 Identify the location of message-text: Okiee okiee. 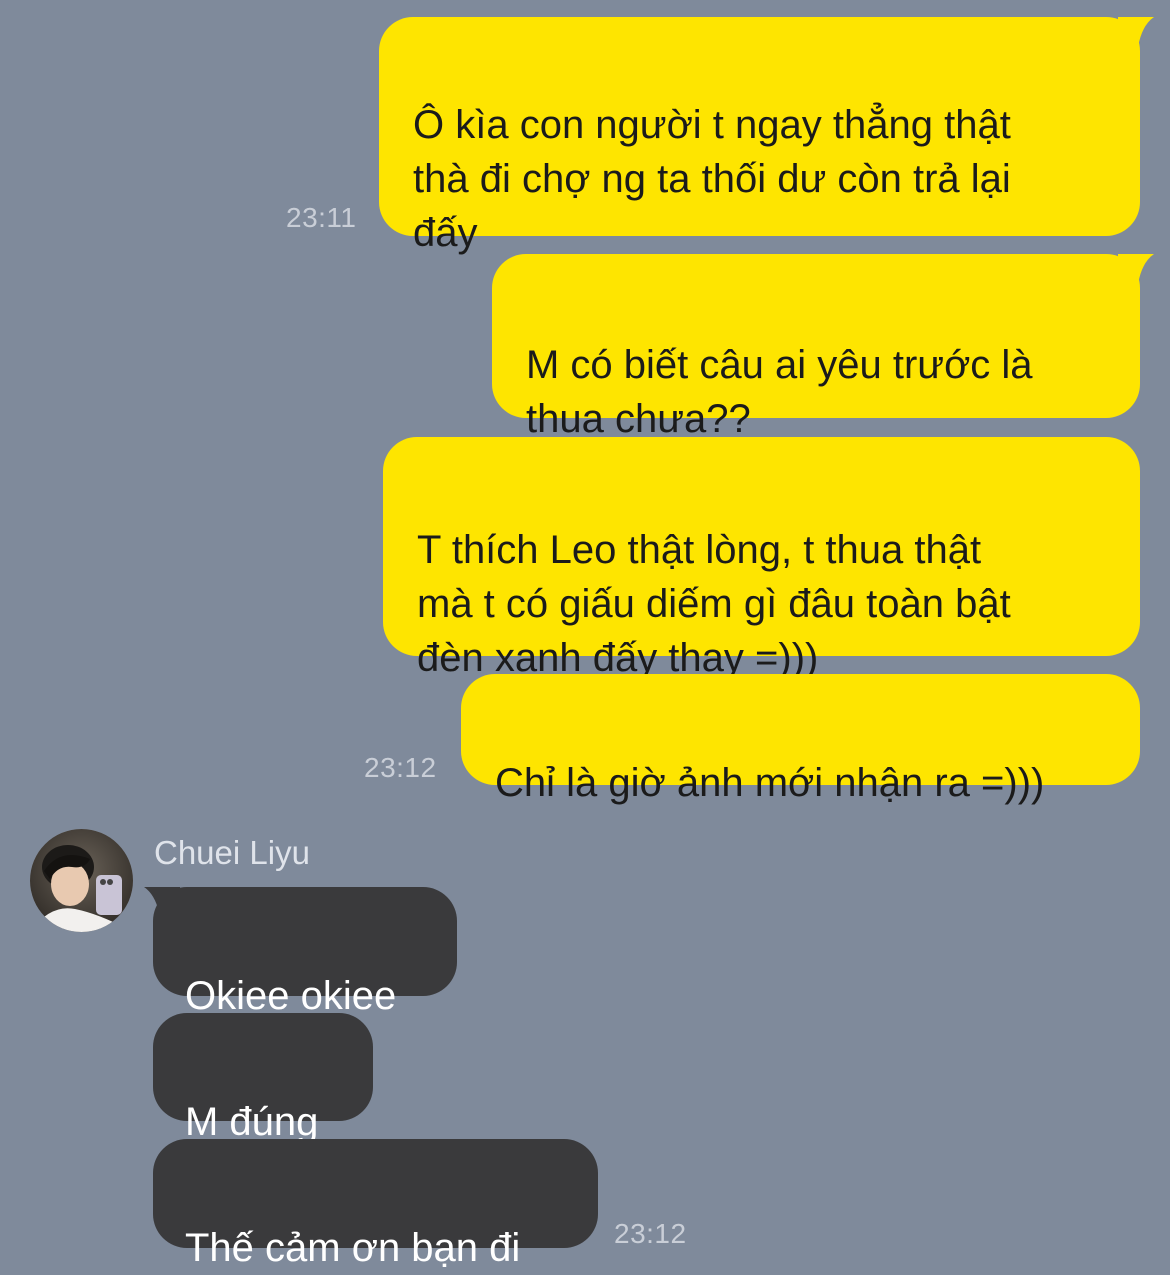
(291, 996).